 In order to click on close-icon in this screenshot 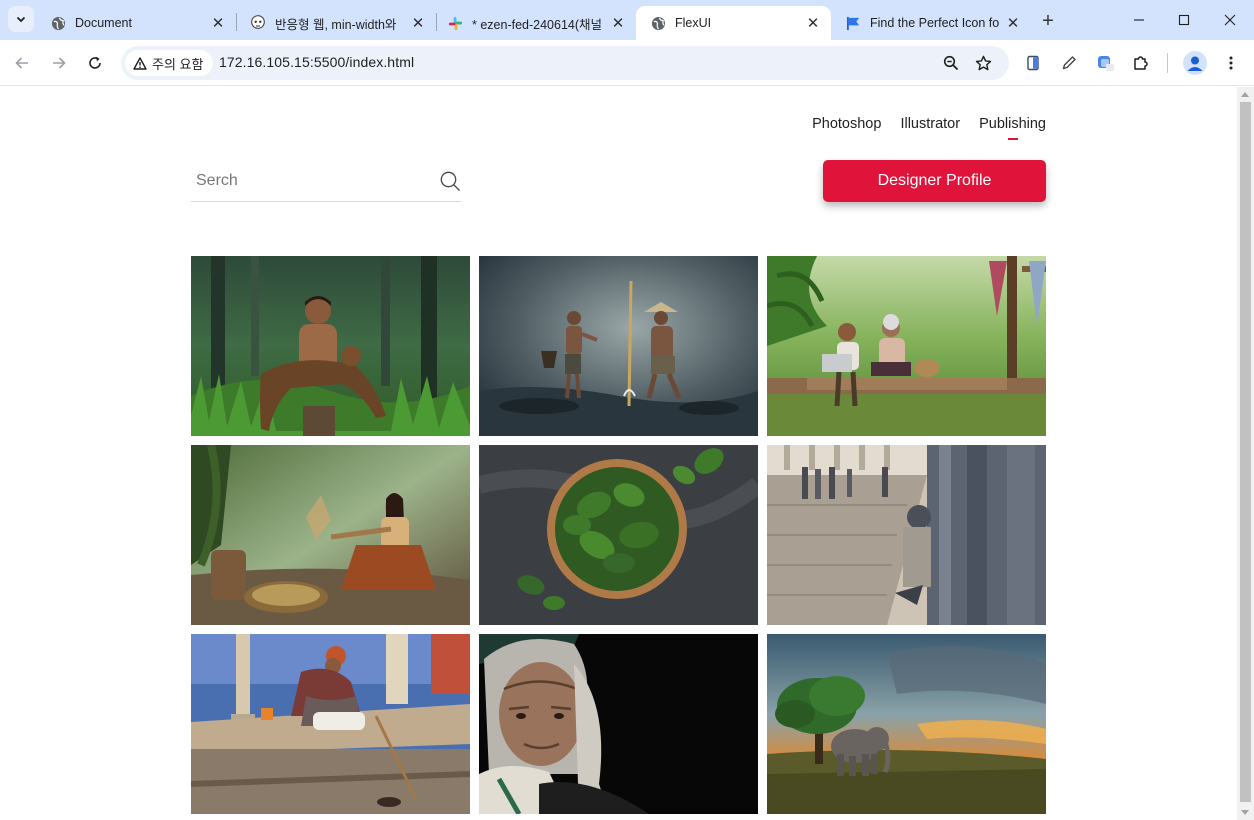, I will do `click(1230, 20)`.